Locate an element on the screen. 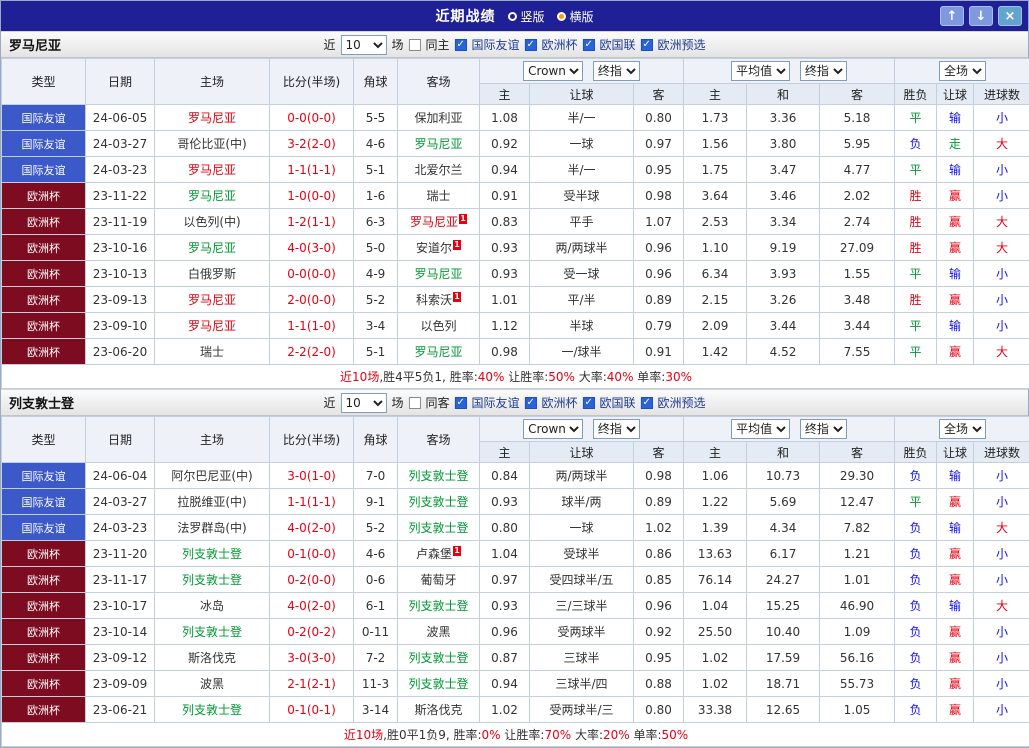 The width and height of the screenshot is (1029, 748). ah-away-odds: 0.96 is located at coordinates (659, 248).